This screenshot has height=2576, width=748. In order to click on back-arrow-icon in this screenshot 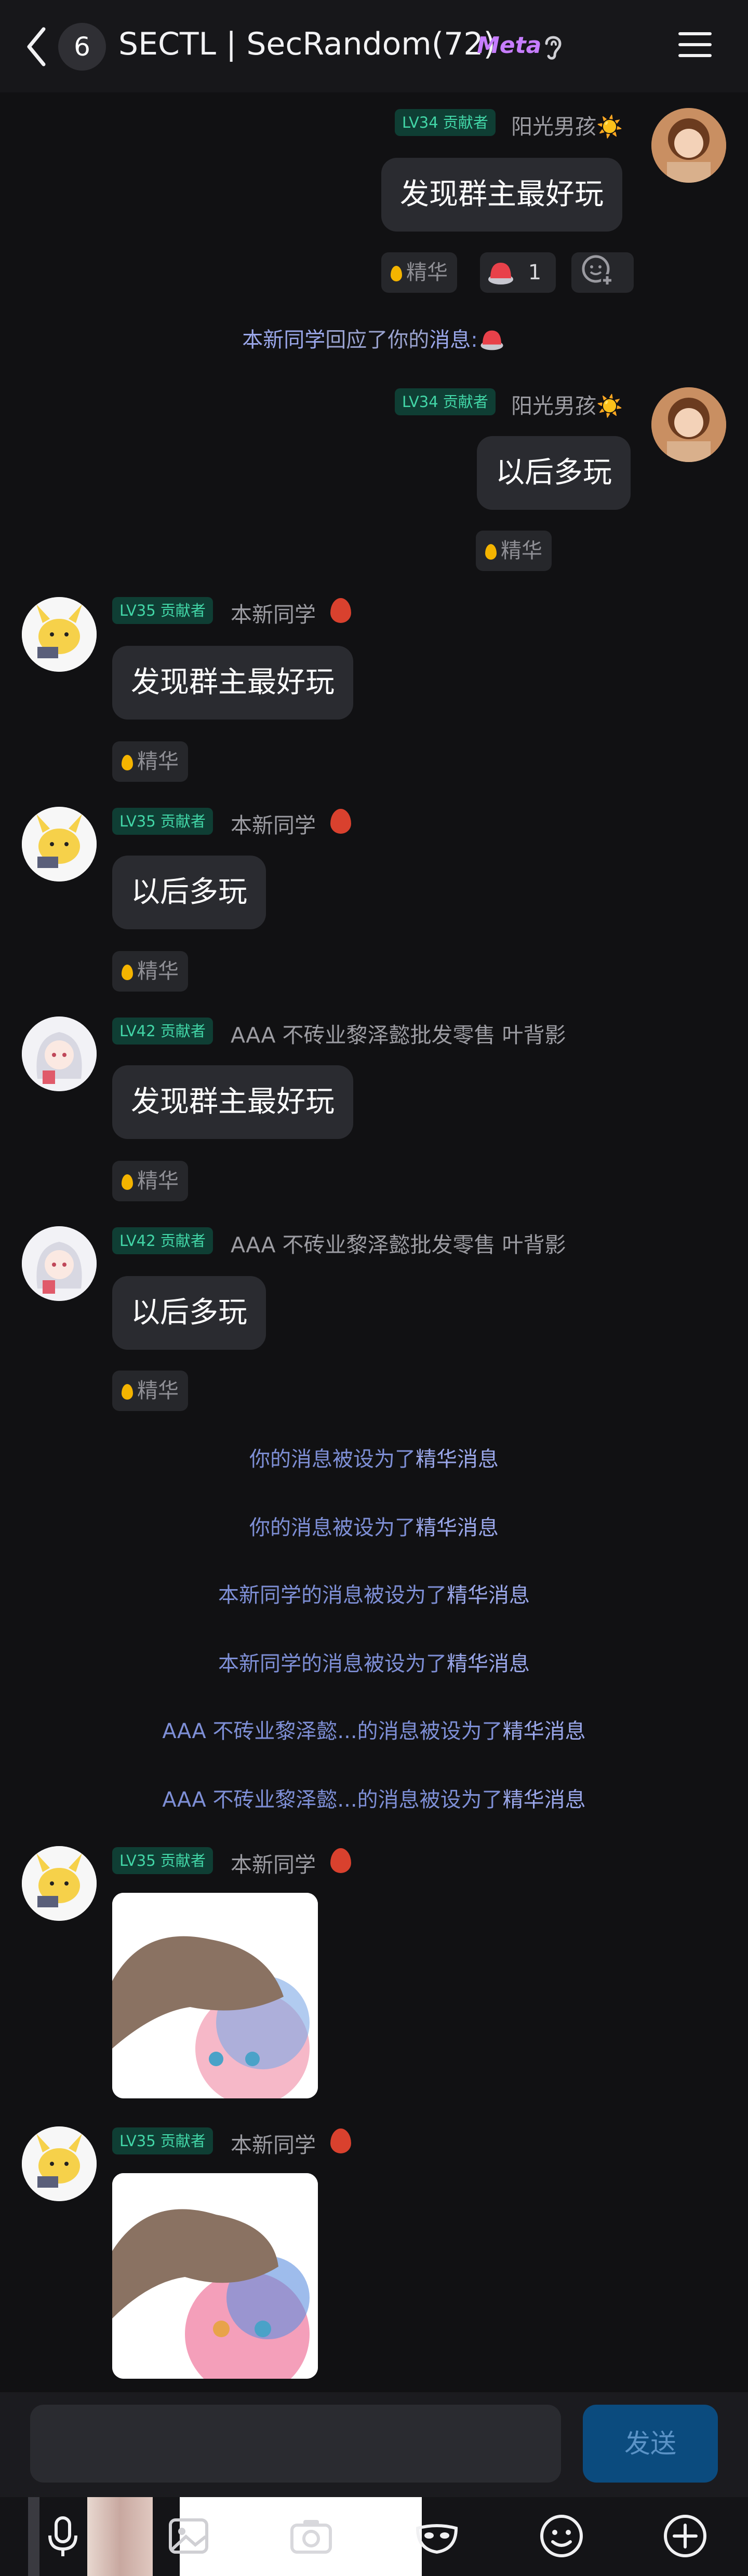, I will do `click(36, 46)`.